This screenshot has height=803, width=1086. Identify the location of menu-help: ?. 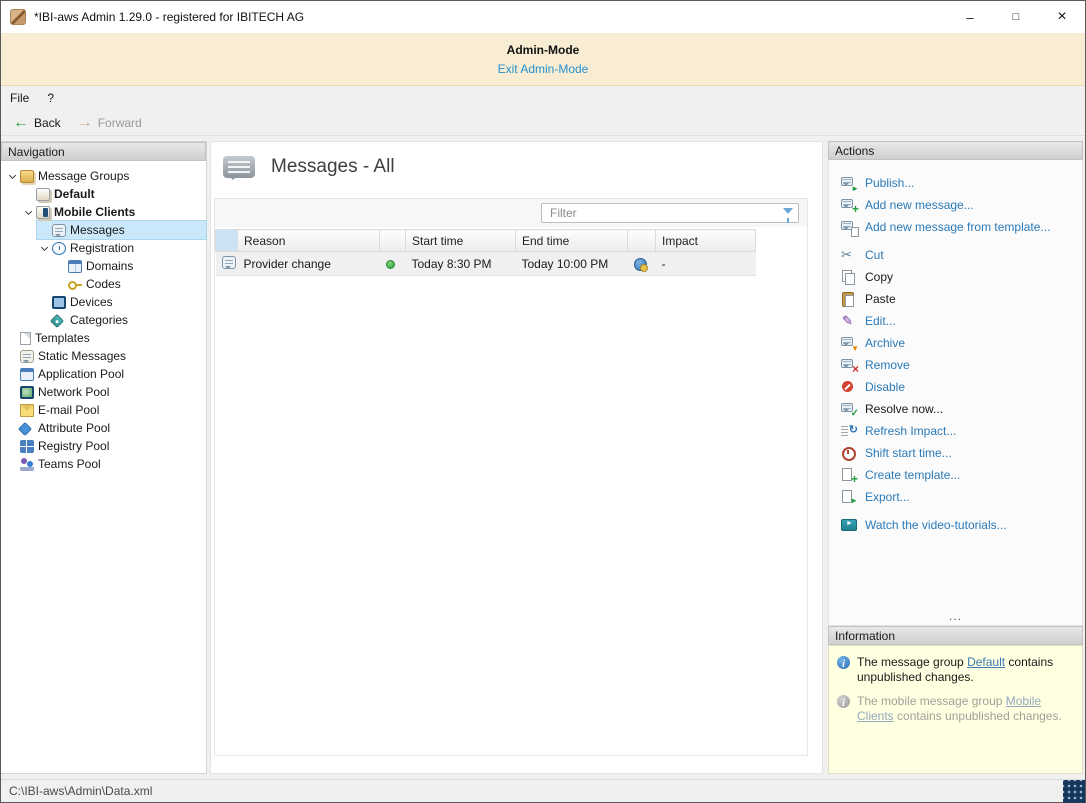
(50, 98).